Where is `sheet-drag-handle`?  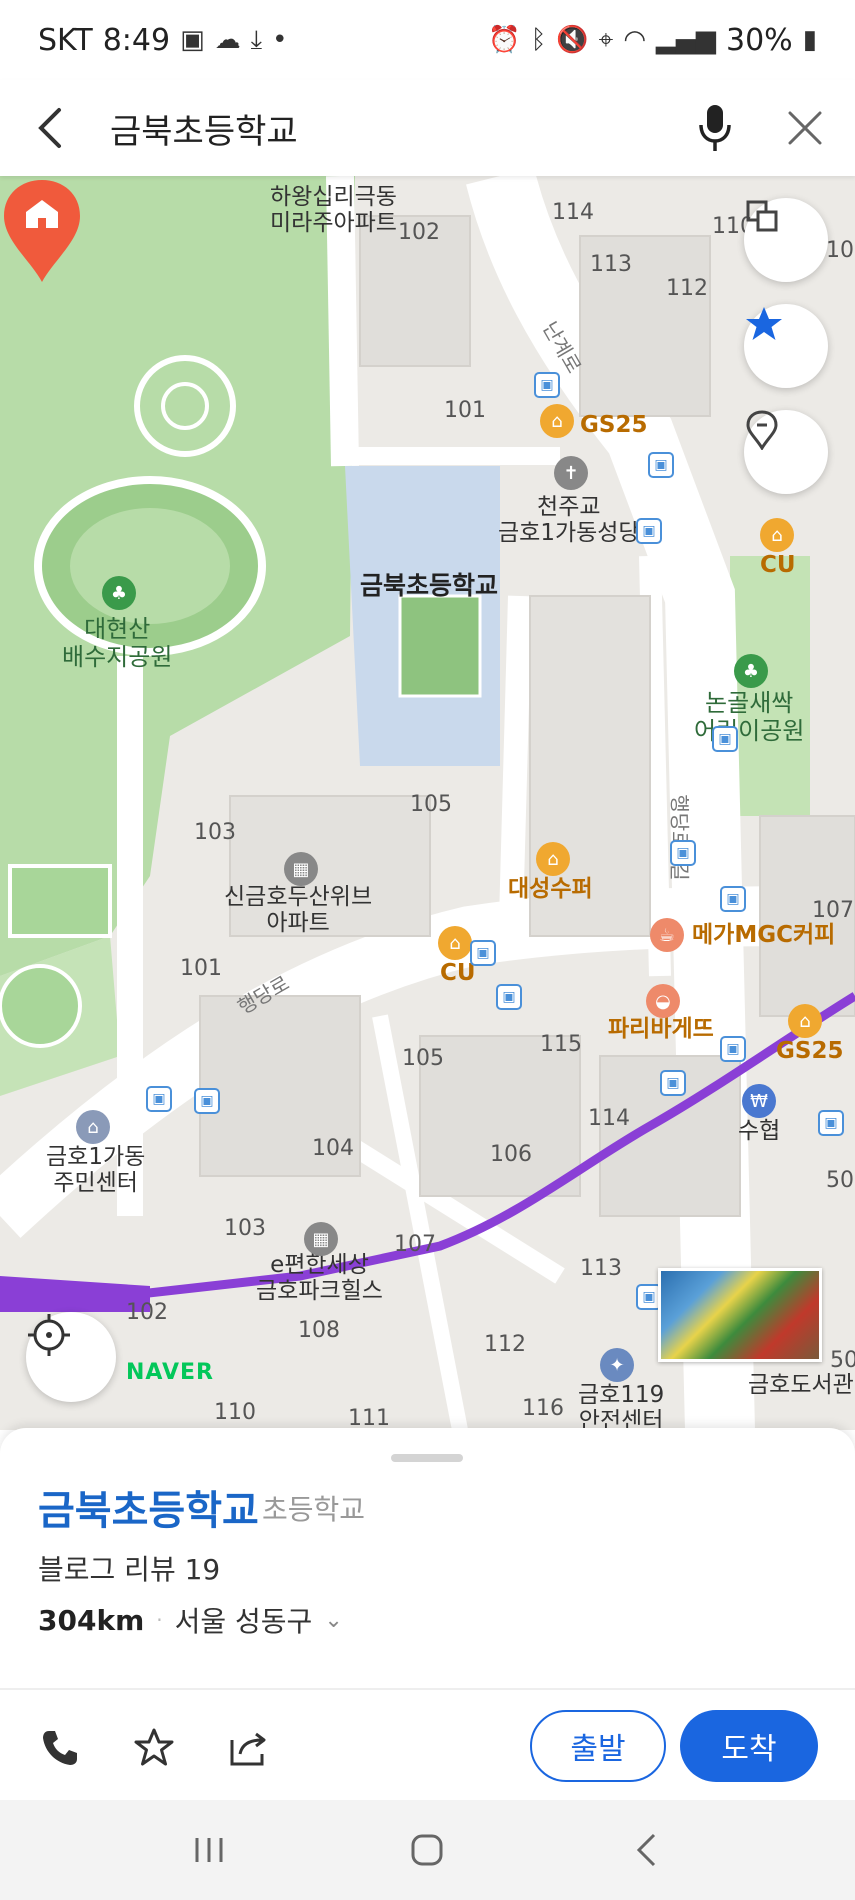
sheet-drag-handle is located at coordinates (427, 1458).